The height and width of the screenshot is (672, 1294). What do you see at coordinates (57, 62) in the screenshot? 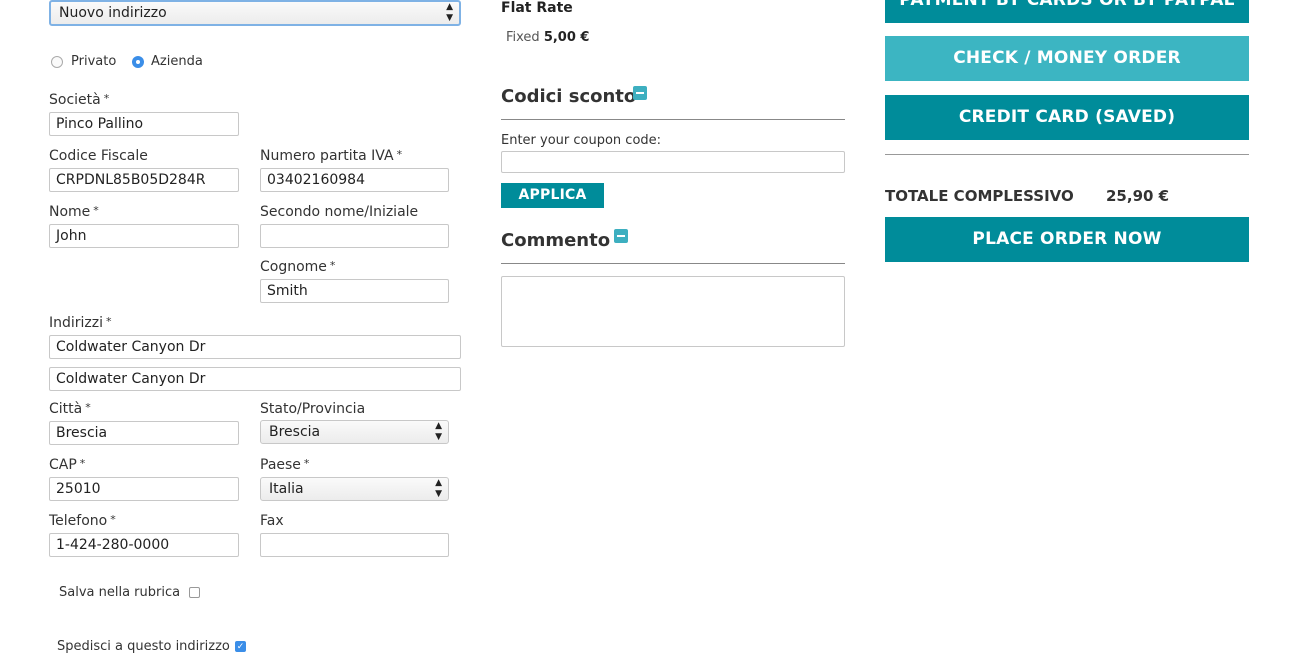
I see `radio-private` at bounding box center [57, 62].